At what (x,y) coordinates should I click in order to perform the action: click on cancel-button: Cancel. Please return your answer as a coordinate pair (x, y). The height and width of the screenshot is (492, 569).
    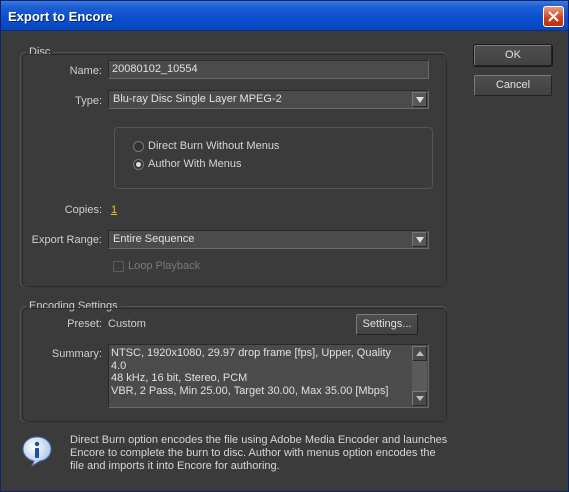
    Looking at the image, I should click on (513, 85).